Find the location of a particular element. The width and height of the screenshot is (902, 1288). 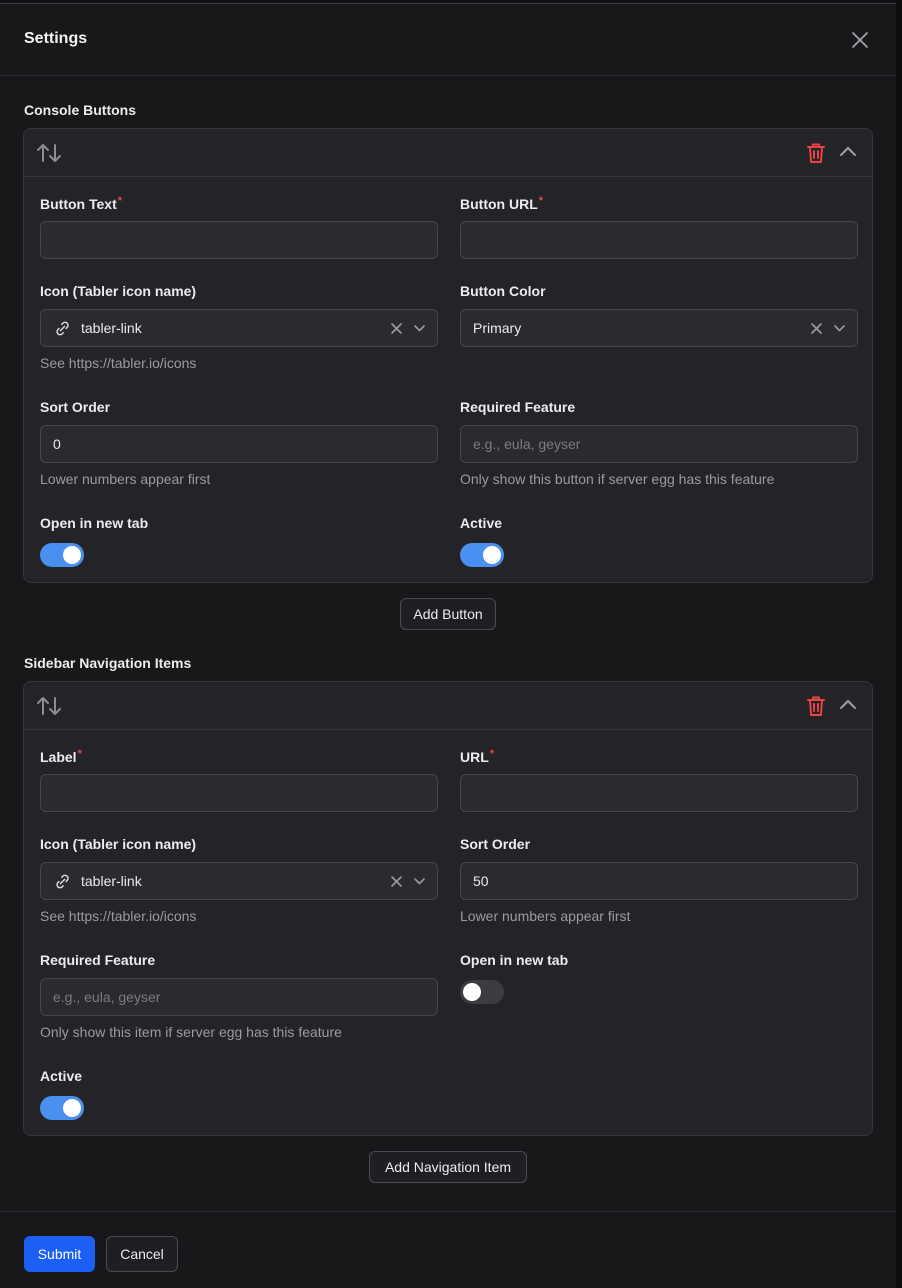

label-field-label: Label is located at coordinates (58, 757).